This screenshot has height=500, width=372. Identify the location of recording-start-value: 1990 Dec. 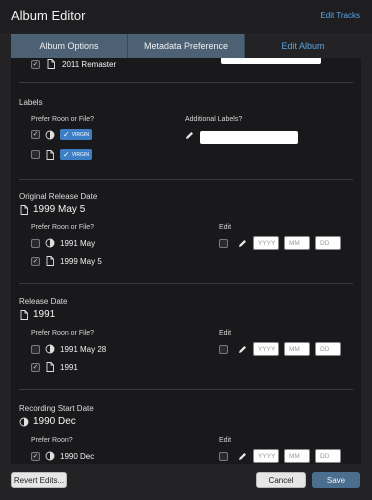
(47, 421).